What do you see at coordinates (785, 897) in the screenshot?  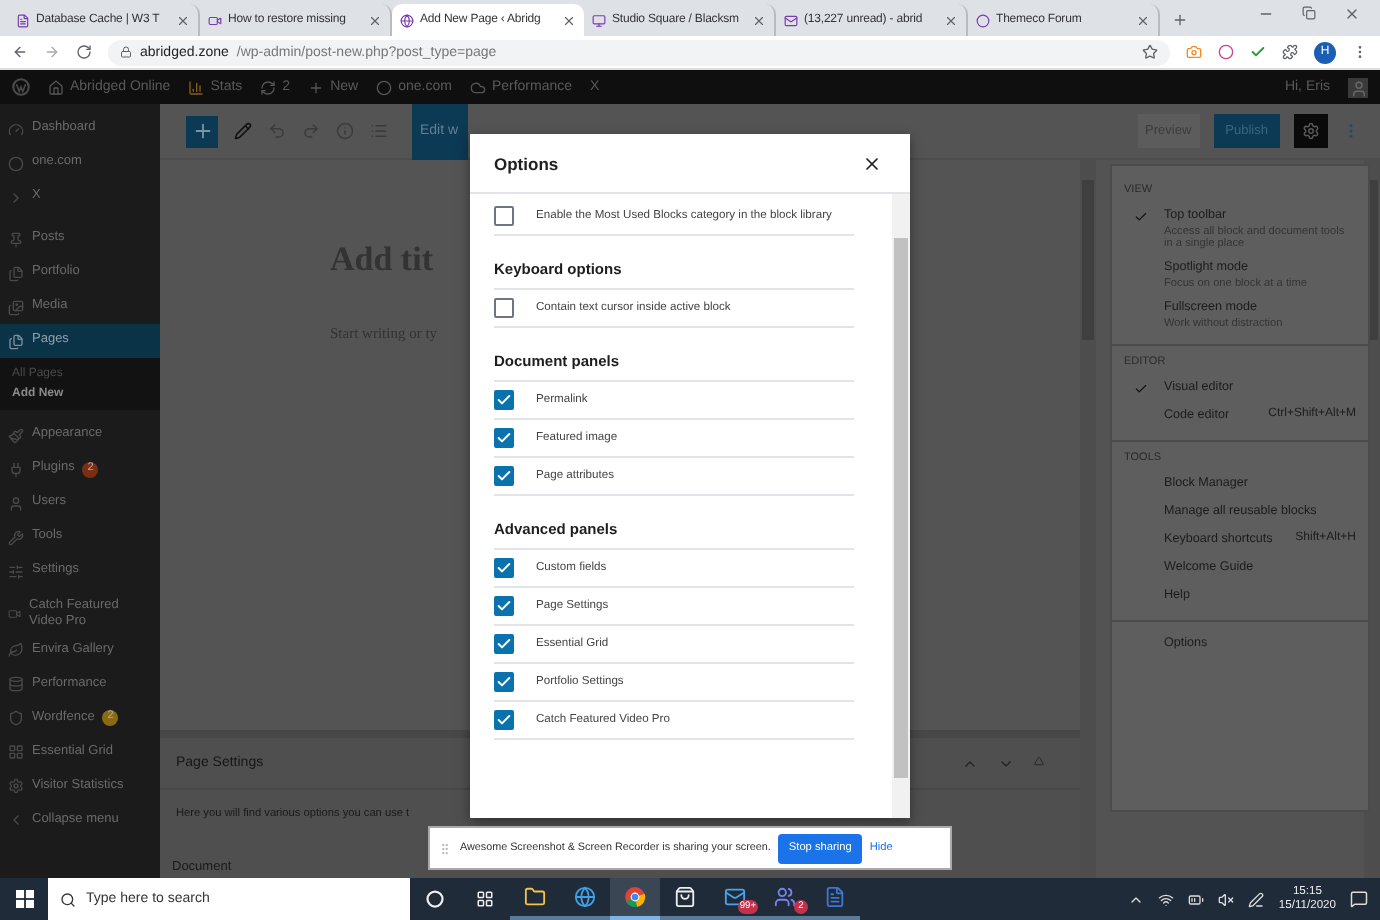 I see `people-icon` at bounding box center [785, 897].